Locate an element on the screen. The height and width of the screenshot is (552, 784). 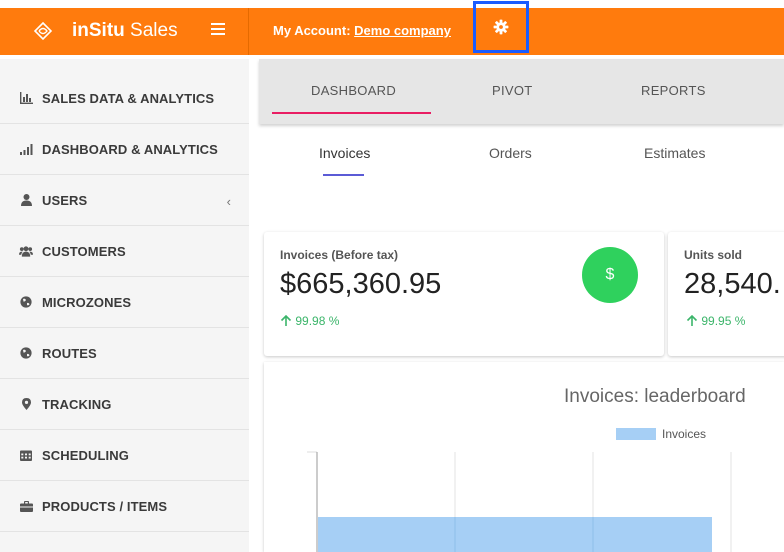
subtab-orders: Orders is located at coordinates (510, 153).